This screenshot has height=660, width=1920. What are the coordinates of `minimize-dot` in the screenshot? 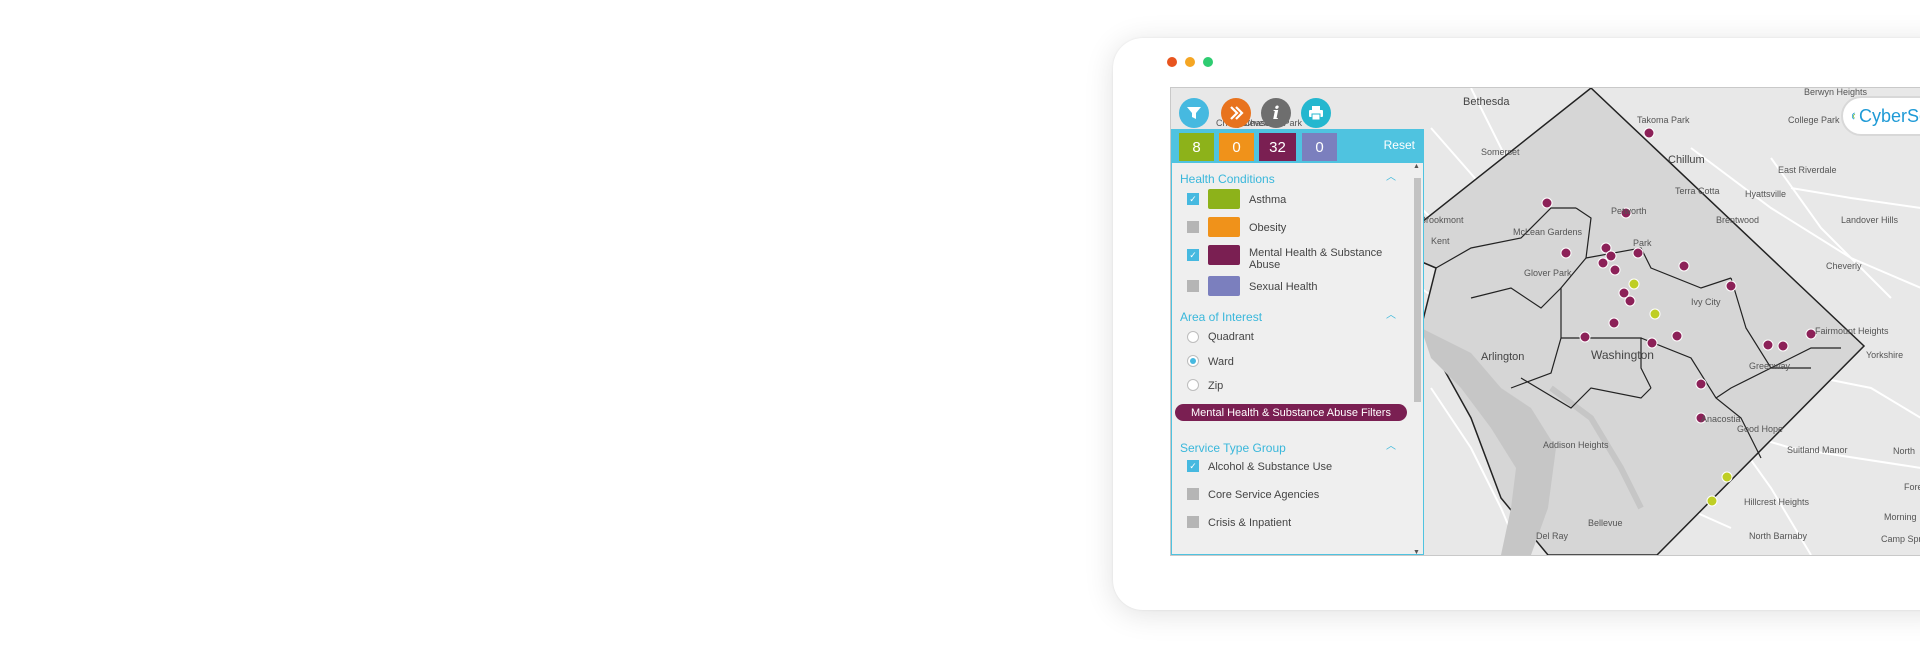 It's located at (1190, 62).